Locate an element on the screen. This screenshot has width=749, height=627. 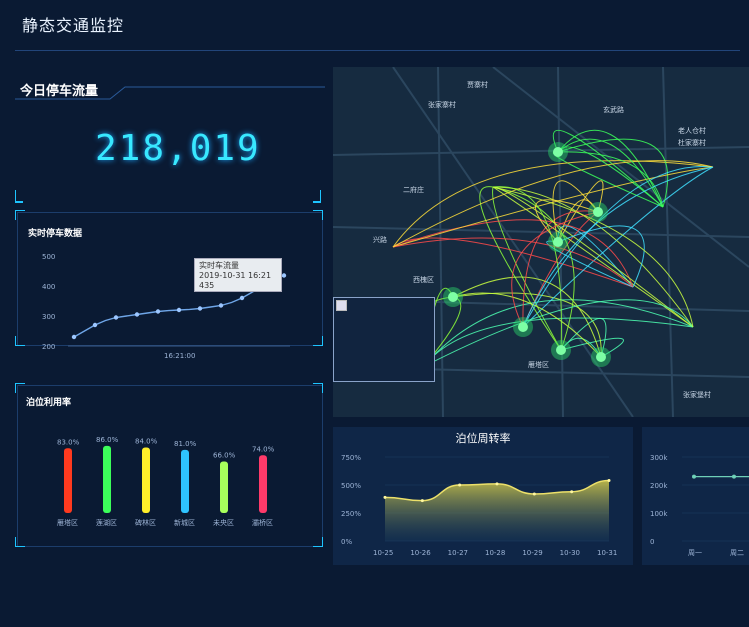
y-tick-label: 250% is located at coordinates (351, 514).